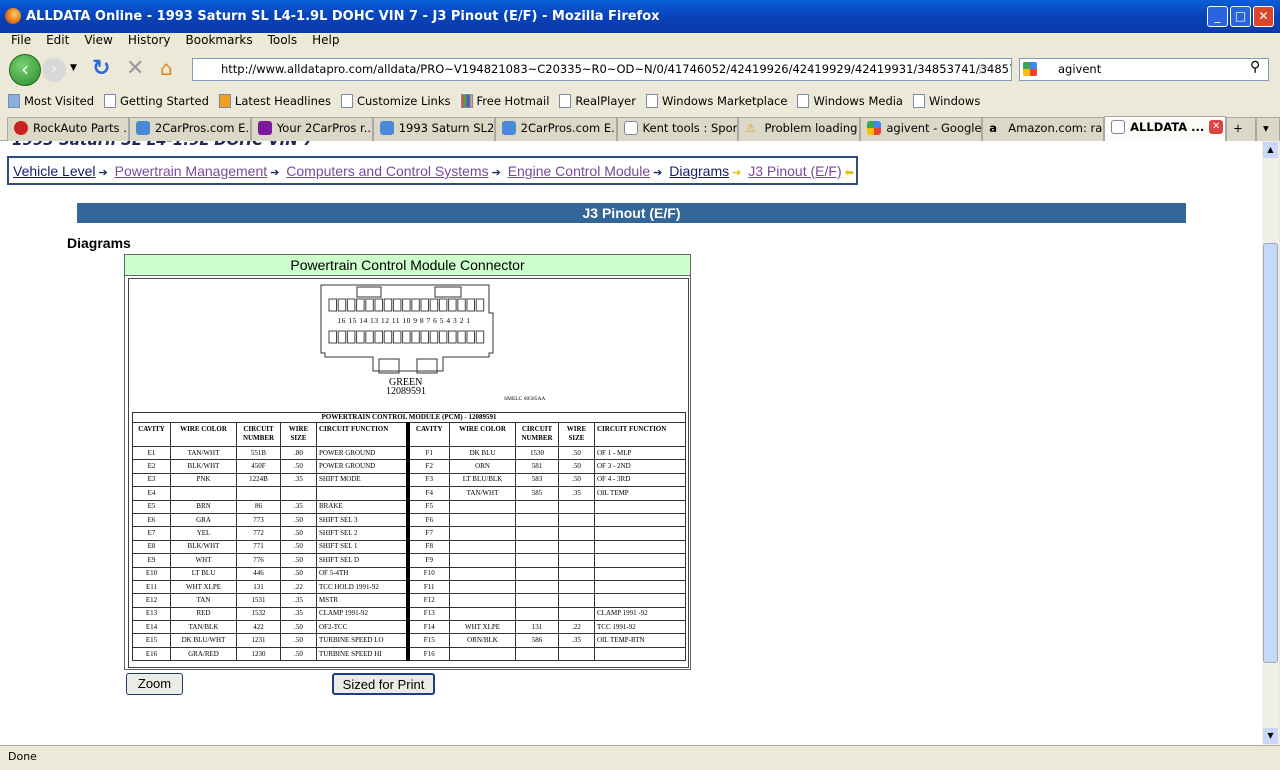 This screenshot has width=1280, height=770. What do you see at coordinates (409, 560) in the screenshot?
I see `table-row: E9 WHT 776.50 SHIFT SEL D F9` at bounding box center [409, 560].